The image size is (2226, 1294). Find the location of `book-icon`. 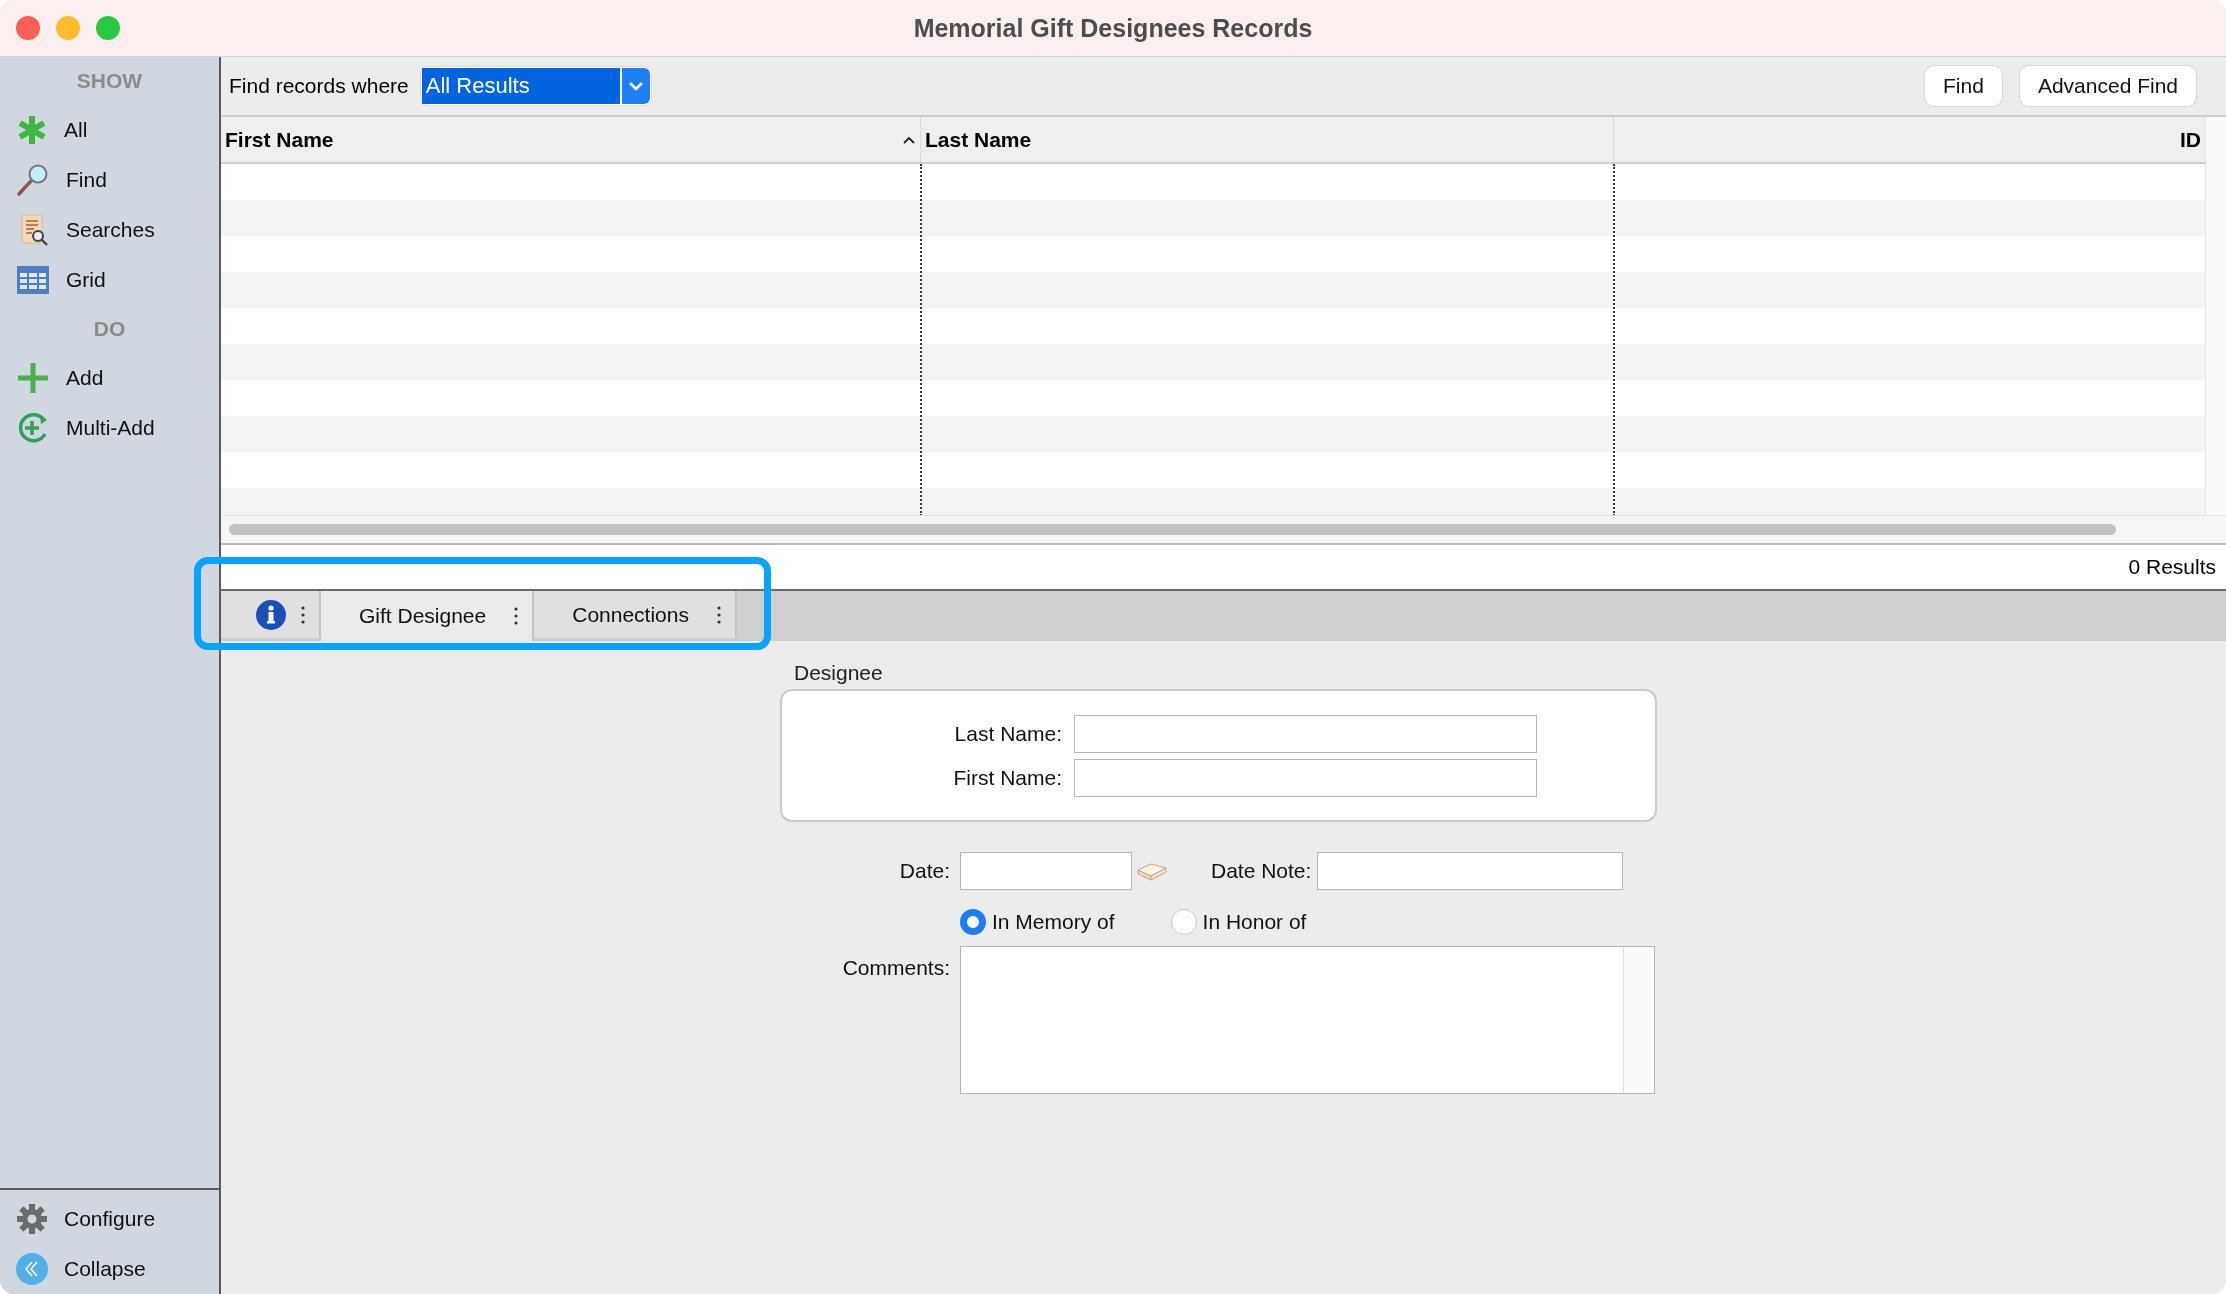

book-icon is located at coordinates (1152, 871).